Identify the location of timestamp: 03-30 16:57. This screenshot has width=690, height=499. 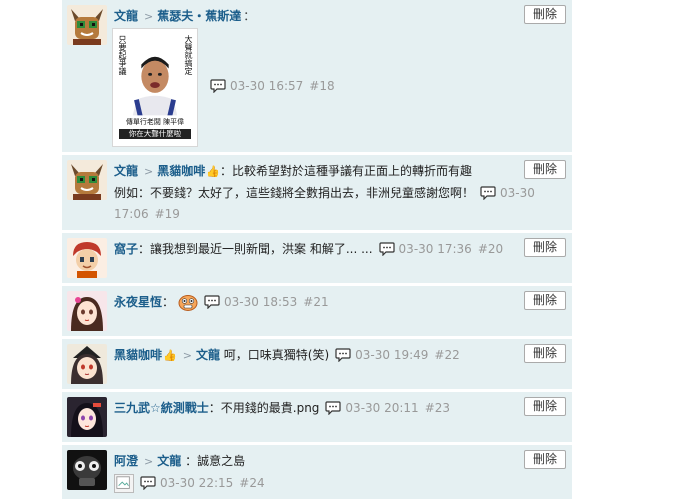
(267, 86).